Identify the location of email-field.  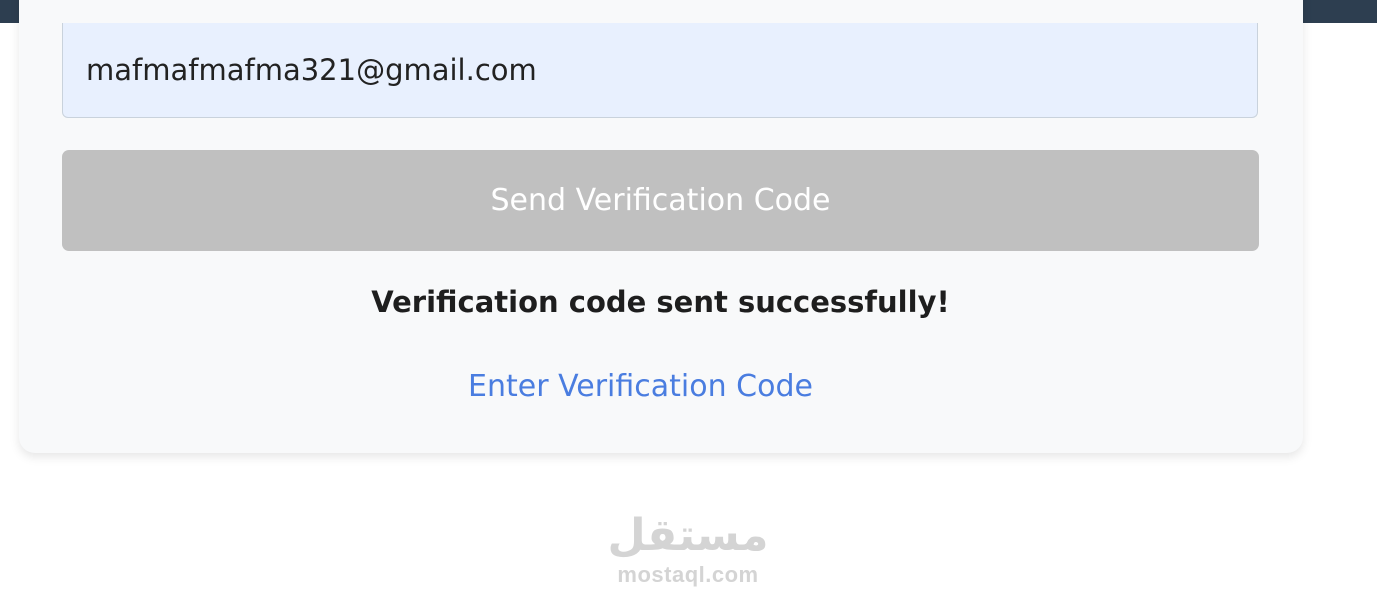
(660, 70).